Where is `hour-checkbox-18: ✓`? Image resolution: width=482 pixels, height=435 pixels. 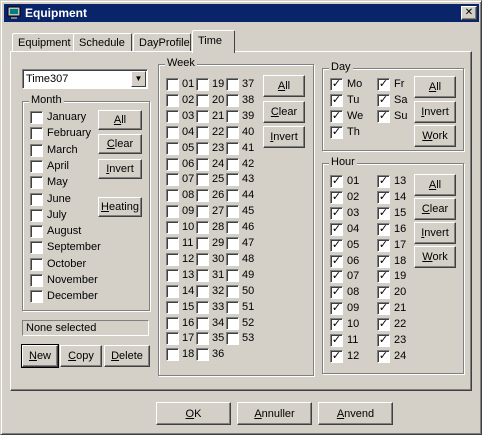 hour-checkbox-18: ✓ is located at coordinates (383, 261).